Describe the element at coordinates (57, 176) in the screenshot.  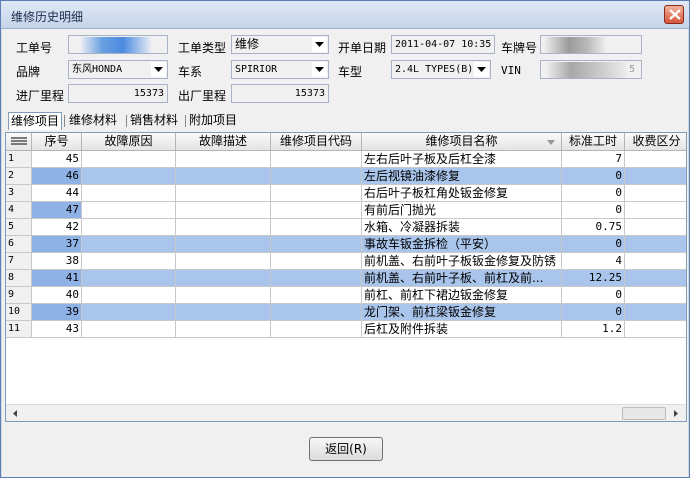
I see `cell-seq: 46` at that location.